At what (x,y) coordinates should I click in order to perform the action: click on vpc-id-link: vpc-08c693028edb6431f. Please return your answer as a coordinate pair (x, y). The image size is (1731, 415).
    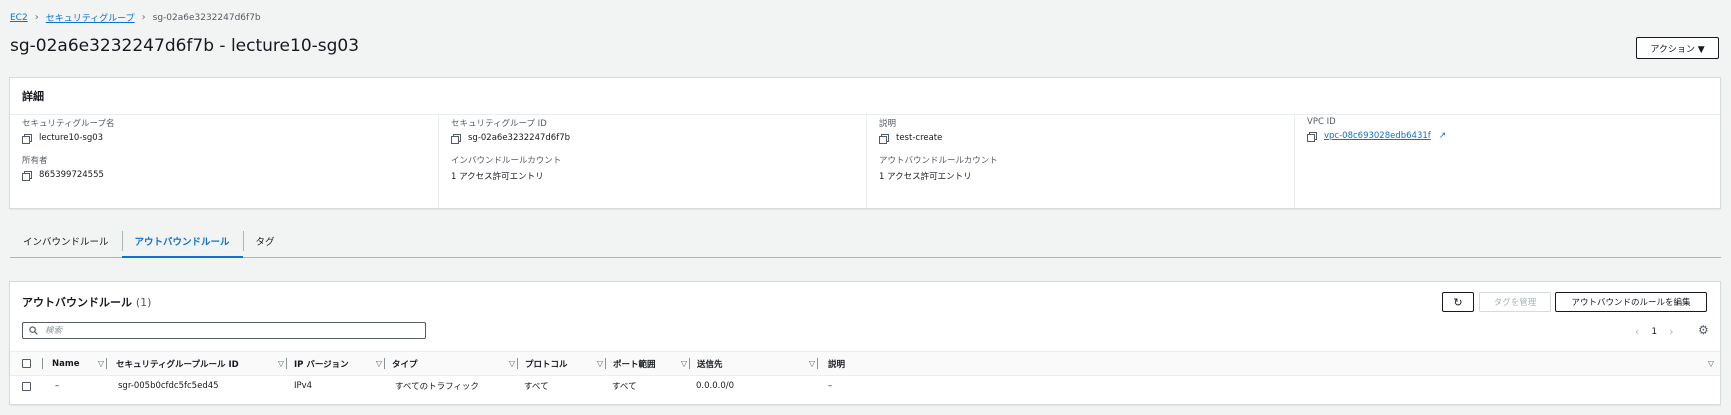
    Looking at the image, I should click on (1377, 136).